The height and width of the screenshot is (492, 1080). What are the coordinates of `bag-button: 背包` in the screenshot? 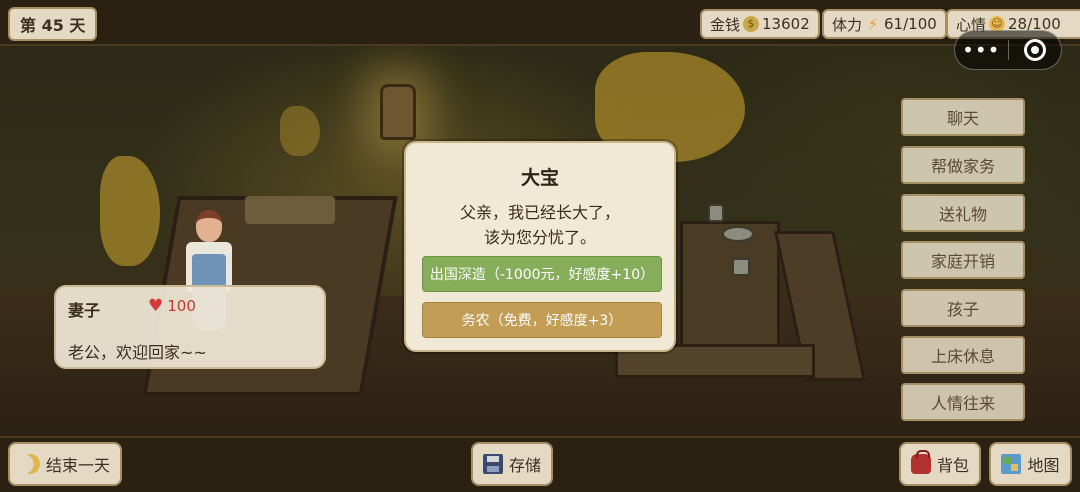 It's located at (940, 464).